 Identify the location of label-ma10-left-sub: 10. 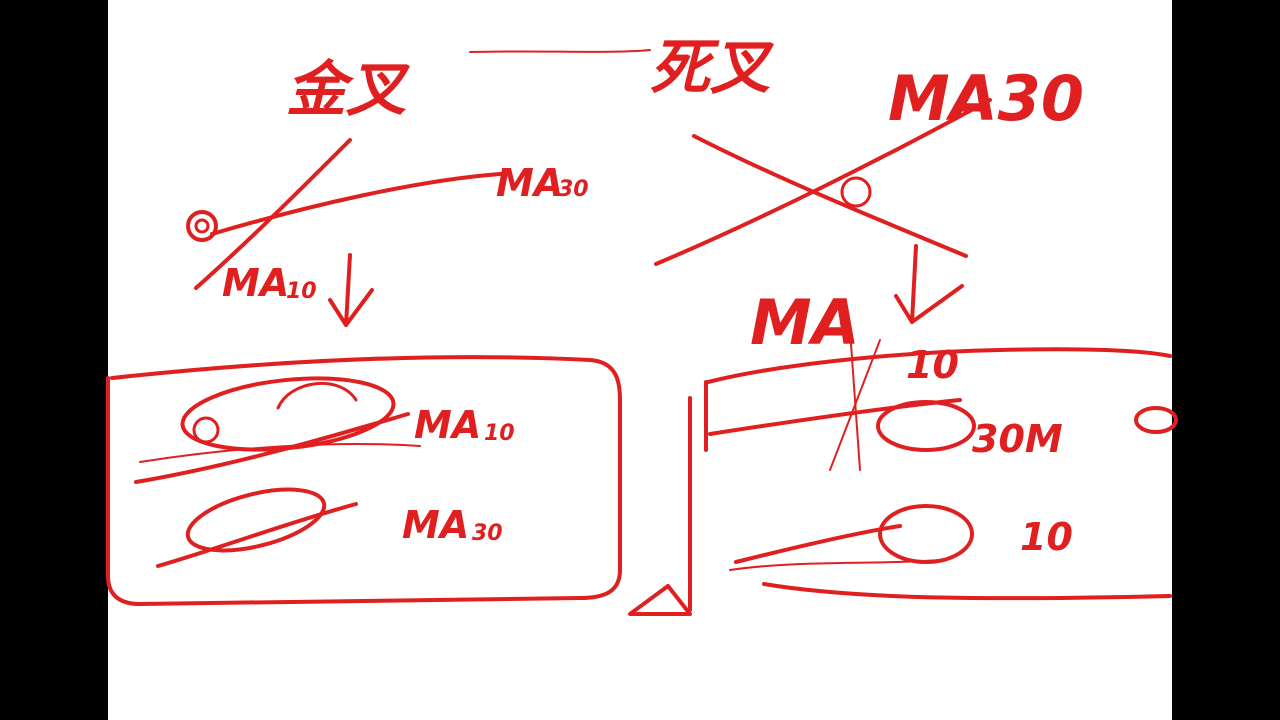
(301, 291).